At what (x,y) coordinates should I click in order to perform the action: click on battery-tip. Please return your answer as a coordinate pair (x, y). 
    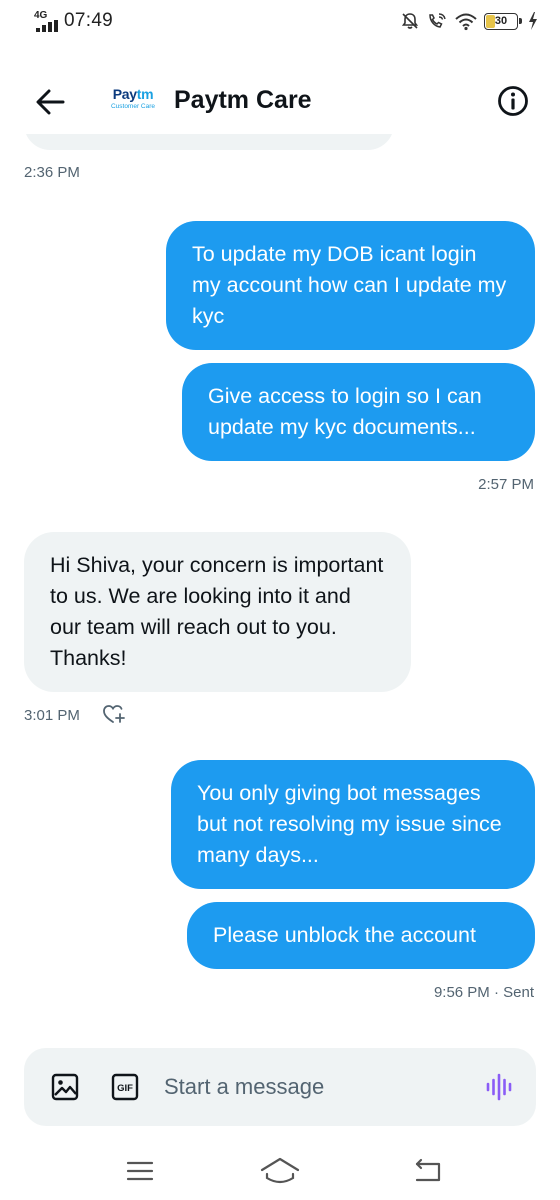
    Looking at the image, I should click on (520, 20).